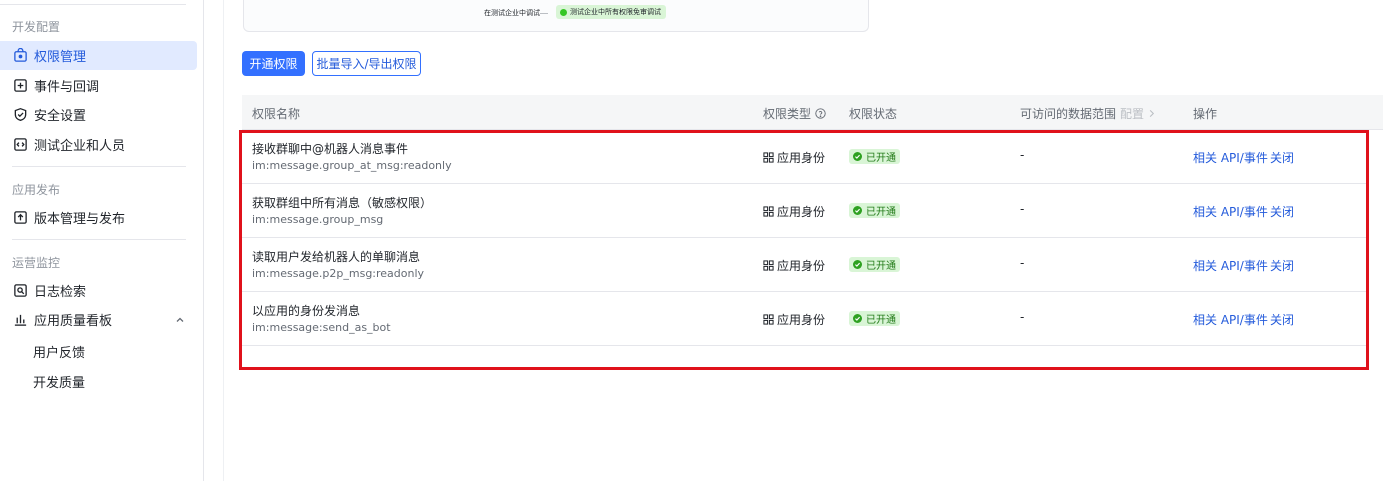  I want to click on preview-tag: 测试企业中所有权限免审调试, so click(611, 12).